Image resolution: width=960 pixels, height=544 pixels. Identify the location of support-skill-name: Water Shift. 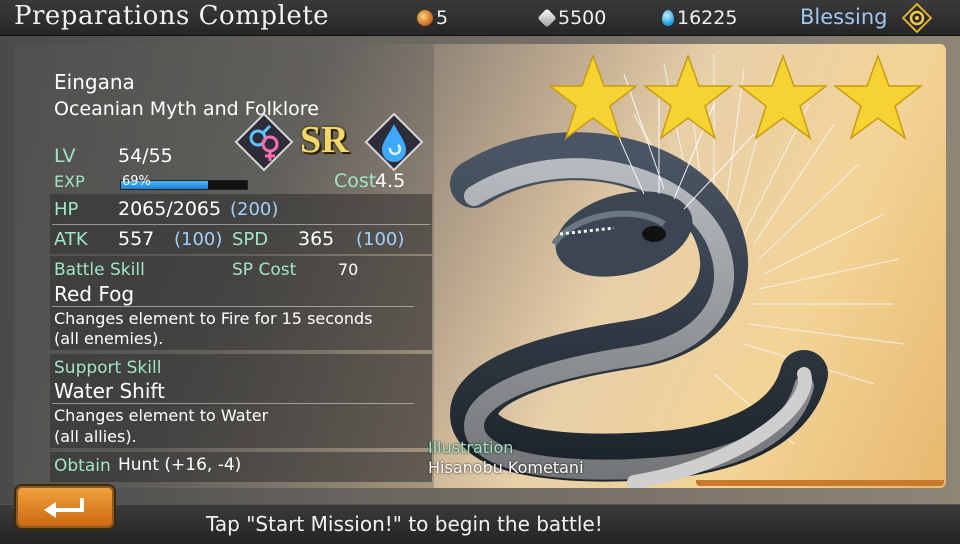
(109, 391).